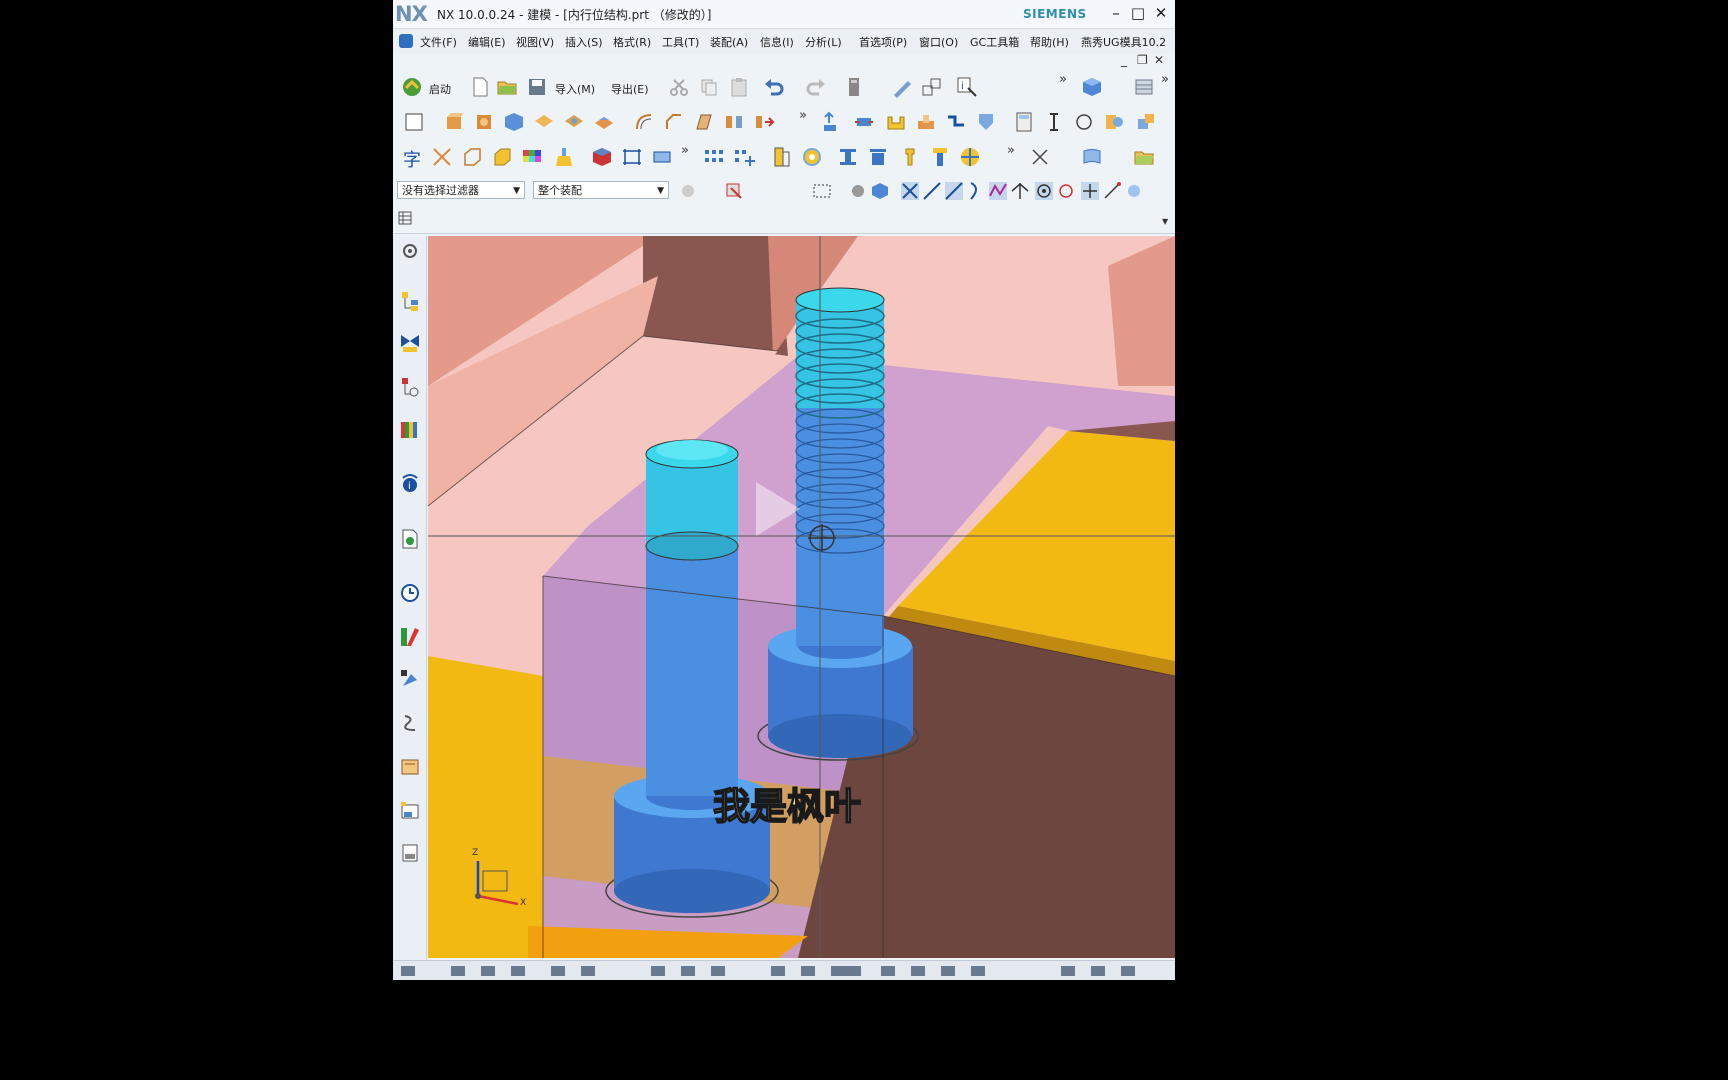  Describe the element at coordinates (484, 122) in the screenshot. I see `revolve-icon` at that location.